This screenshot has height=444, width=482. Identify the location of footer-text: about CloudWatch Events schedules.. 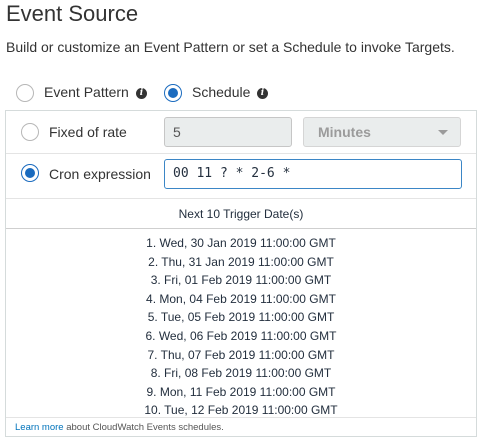
(143, 427).